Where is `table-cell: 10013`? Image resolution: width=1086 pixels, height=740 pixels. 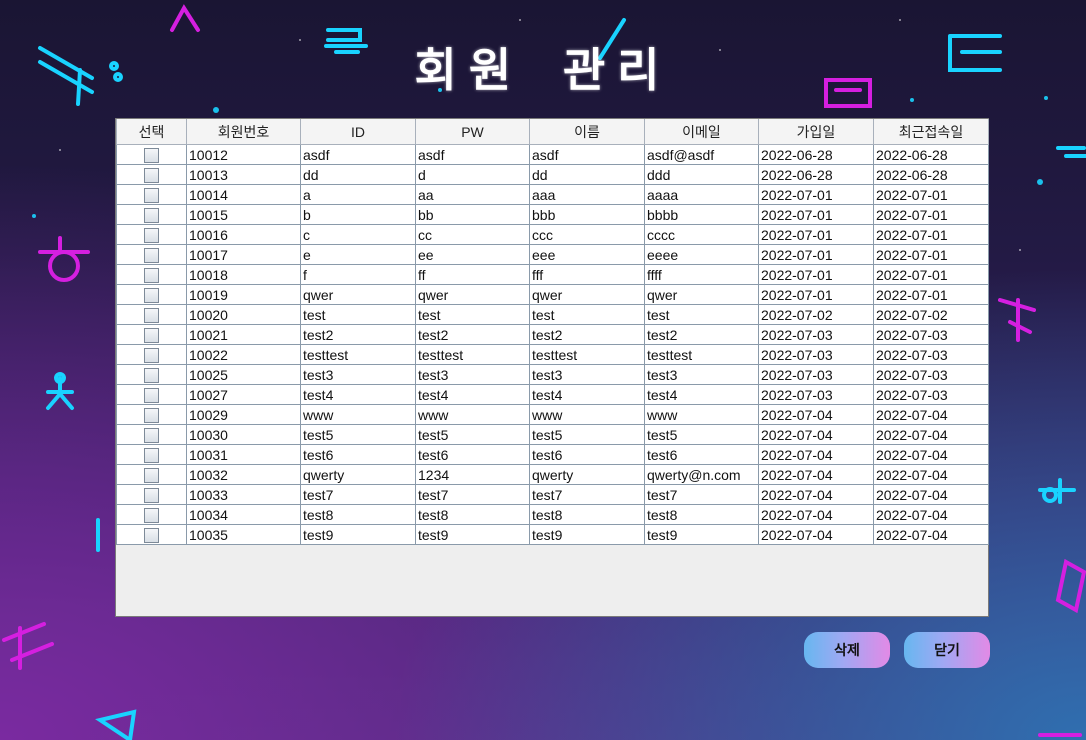 table-cell: 10013 is located at coordinates (243, 174).